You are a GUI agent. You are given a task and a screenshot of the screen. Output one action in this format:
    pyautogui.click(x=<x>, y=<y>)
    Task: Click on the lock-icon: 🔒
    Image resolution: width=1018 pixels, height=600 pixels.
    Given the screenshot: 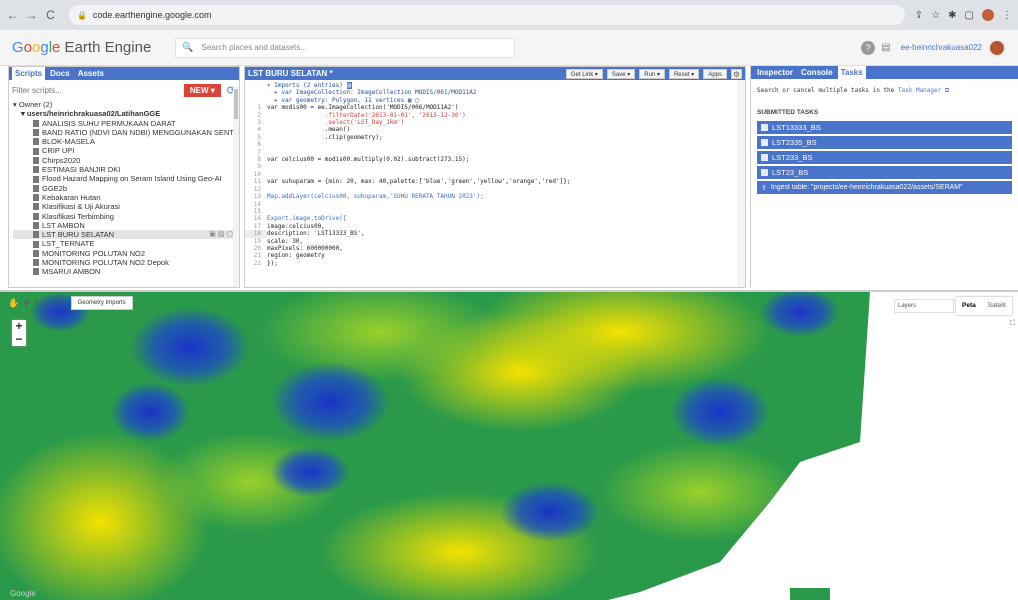 What is the action you would take?
    pyautogui.click(x=81, y=15)
    